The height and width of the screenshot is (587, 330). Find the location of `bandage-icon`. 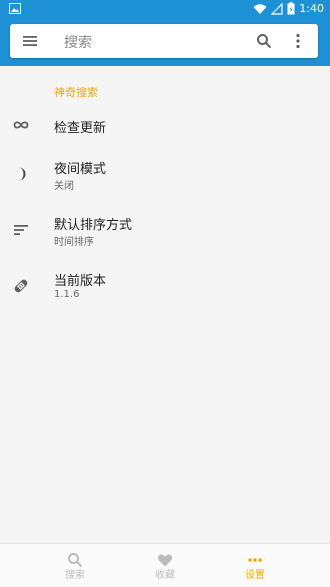

bandage-icon is located at coordinates (21, 286).